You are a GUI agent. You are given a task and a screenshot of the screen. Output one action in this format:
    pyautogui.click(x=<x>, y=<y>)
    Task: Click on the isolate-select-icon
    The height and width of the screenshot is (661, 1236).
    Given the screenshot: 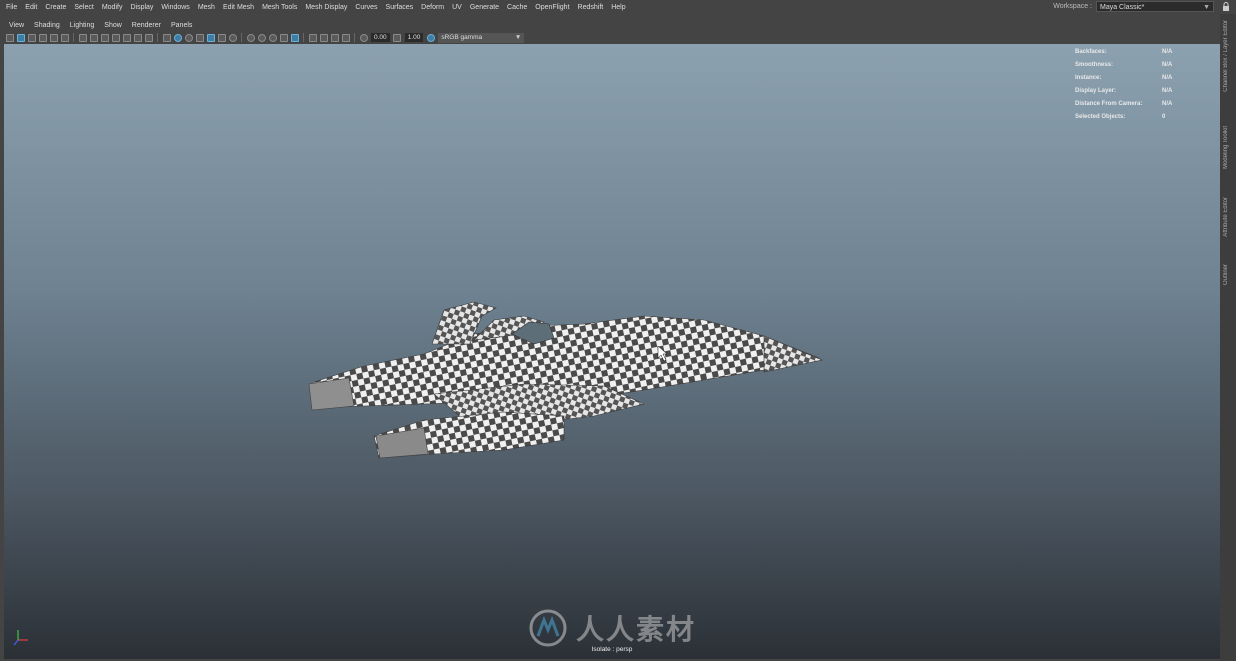 What is the action you would take?
    pyautogui.click(x=294, y=37)
    